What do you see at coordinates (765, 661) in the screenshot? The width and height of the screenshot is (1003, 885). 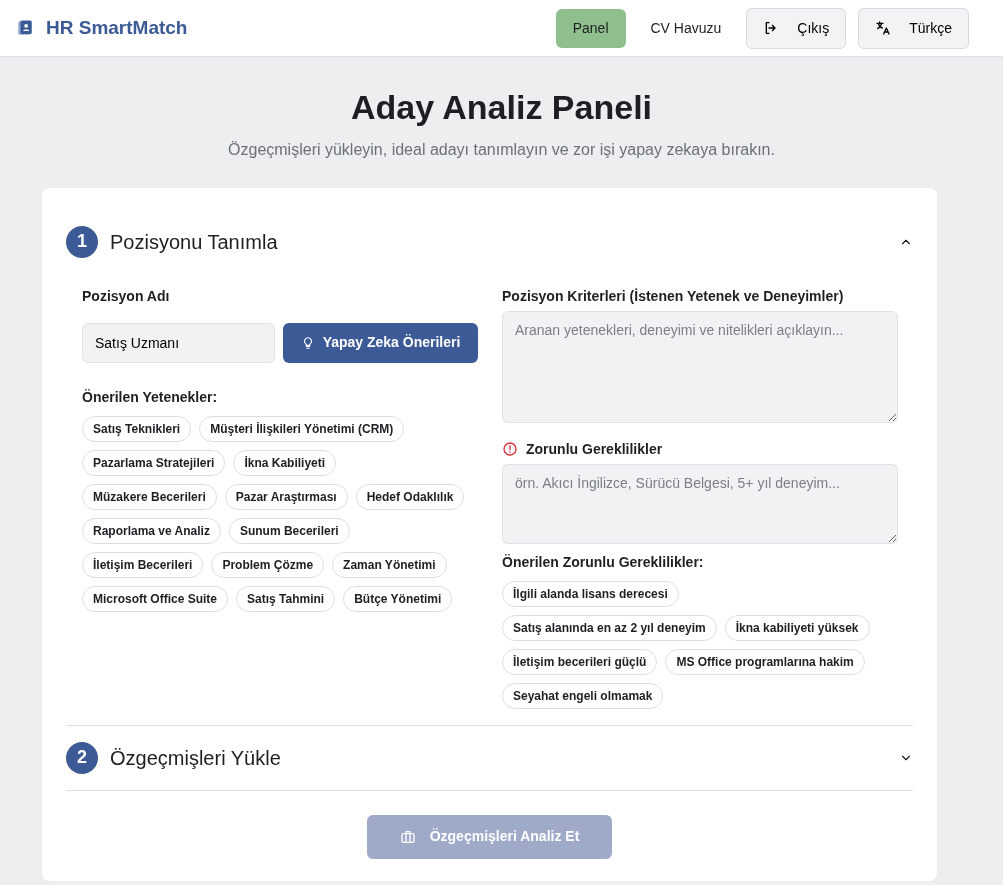 I see `tag-chip: MS Office programlarına hakim` at bounding box center [765, 661].